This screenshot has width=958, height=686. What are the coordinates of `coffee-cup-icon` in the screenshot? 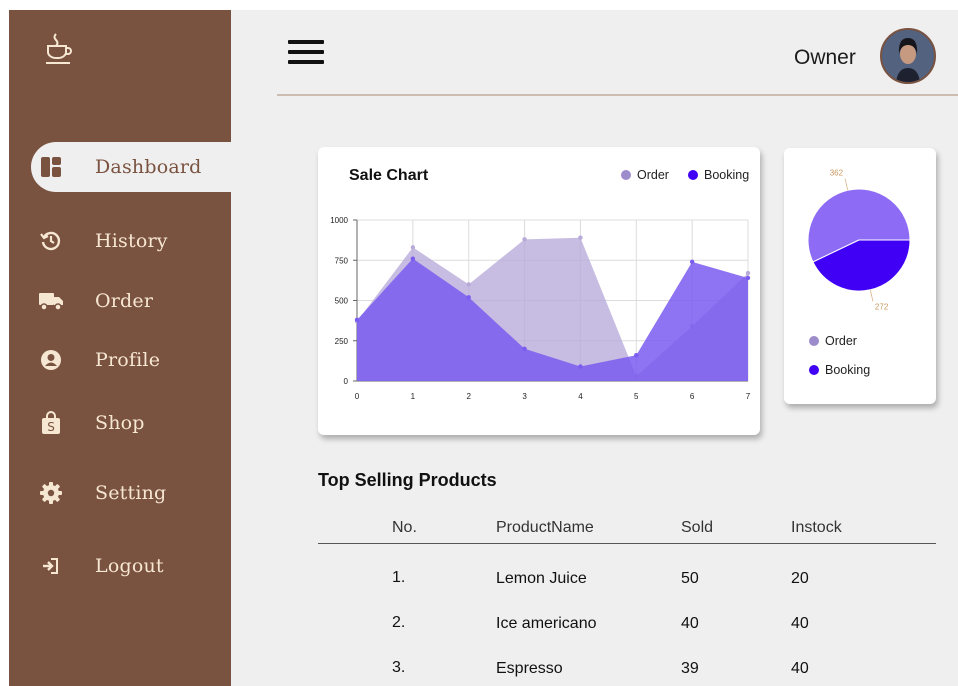 It's located at (58, 49).